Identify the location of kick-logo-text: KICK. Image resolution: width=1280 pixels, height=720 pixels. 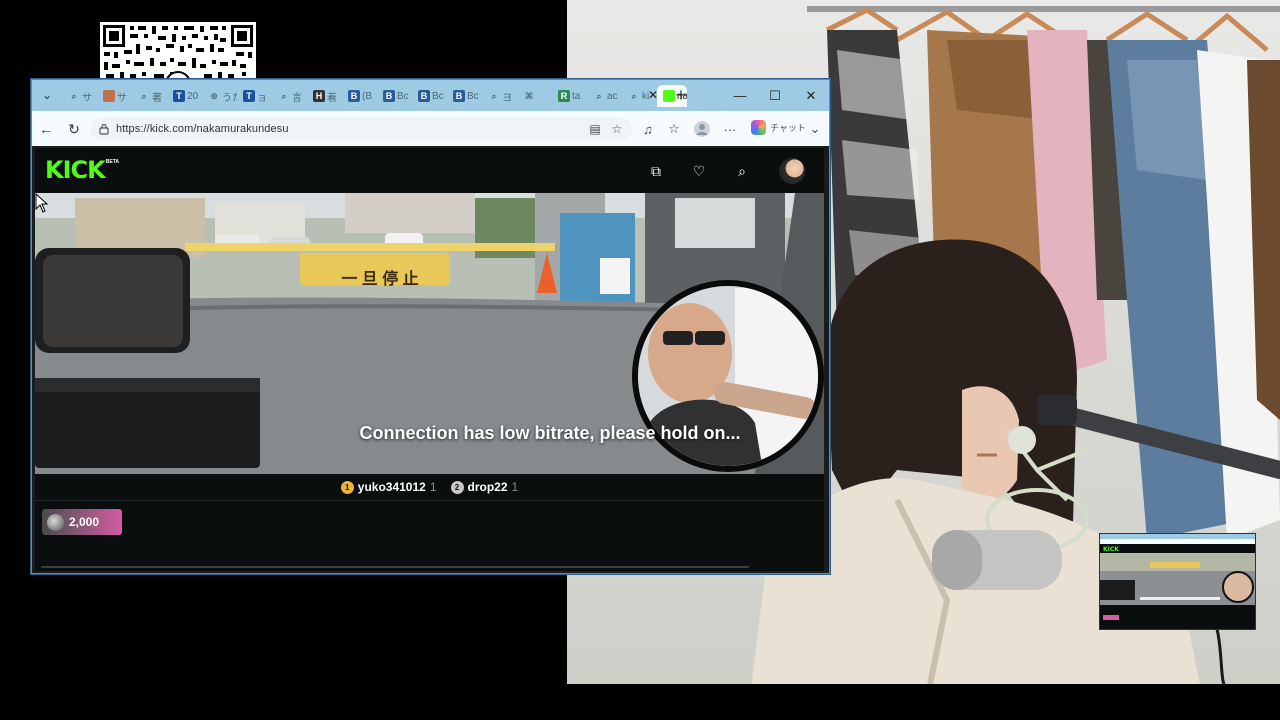
(75, 170).